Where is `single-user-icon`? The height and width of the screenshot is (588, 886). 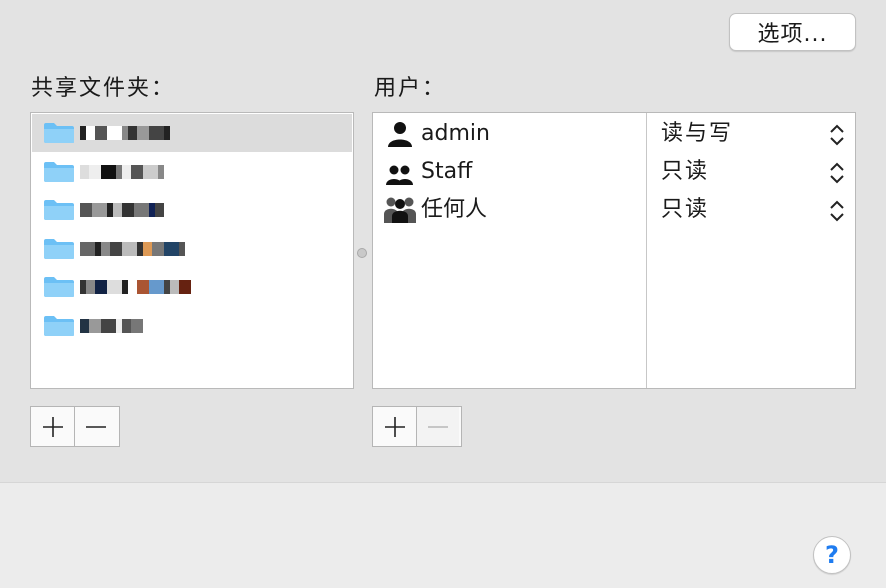
single-user-icon is located at coordinates (400, 134).